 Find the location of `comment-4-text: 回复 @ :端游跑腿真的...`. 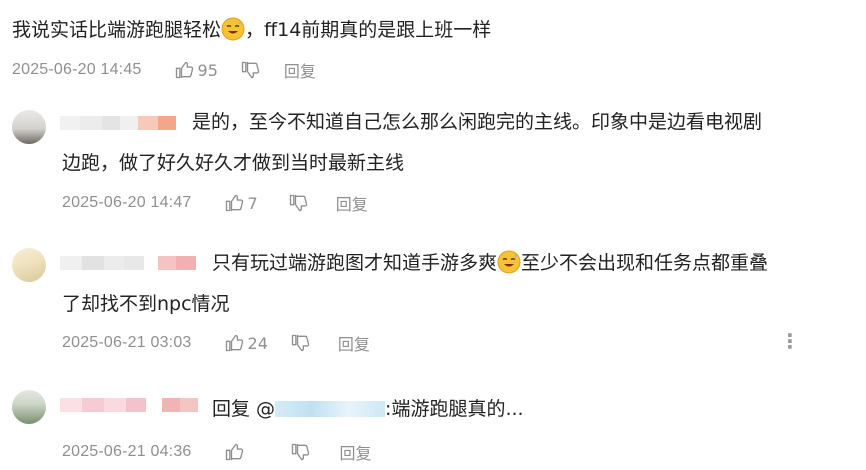

comment-4-text: 回复 @ :端游跑腿真的... is located at coordinates (368, 409).